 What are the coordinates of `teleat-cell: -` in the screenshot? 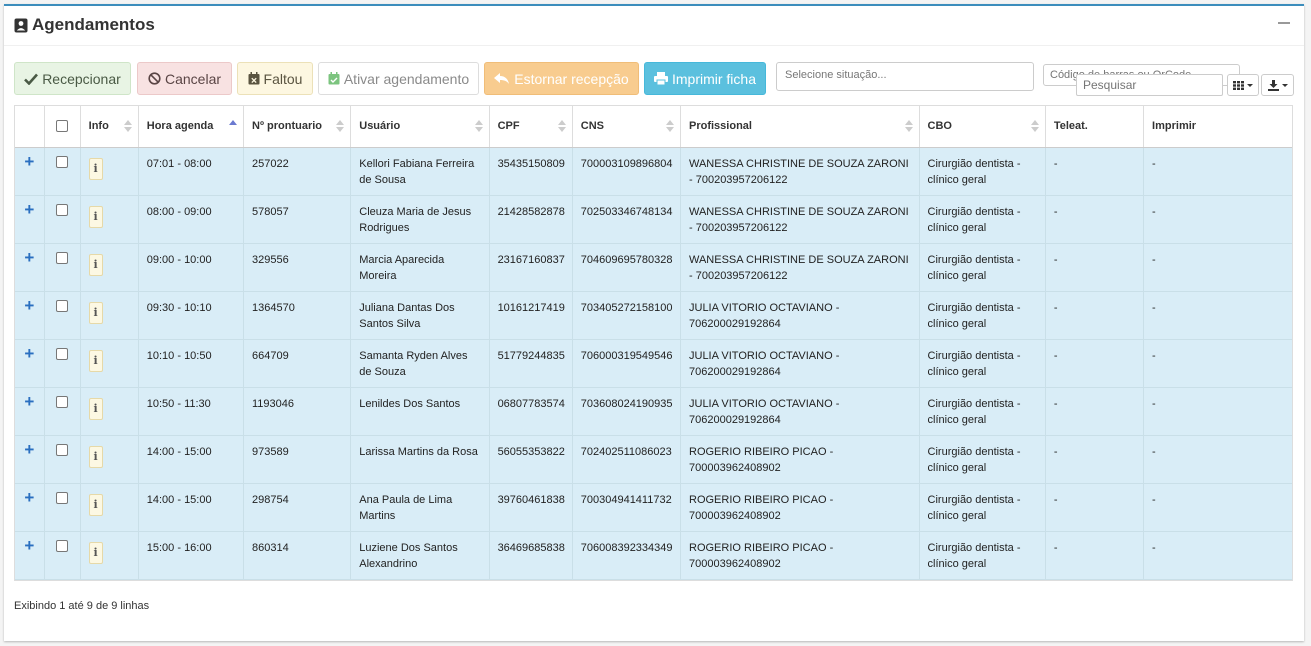 It's located at (1094, 219).